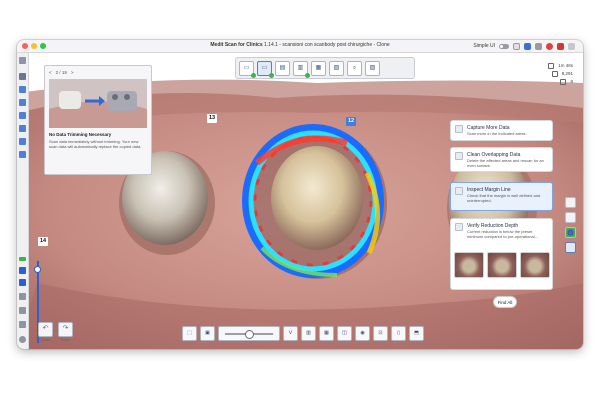 The height and width of the screenshot is (400, 600). Describe the element at coordinates (459, 191) in the screenshot. I see `margin-icon` at that location.